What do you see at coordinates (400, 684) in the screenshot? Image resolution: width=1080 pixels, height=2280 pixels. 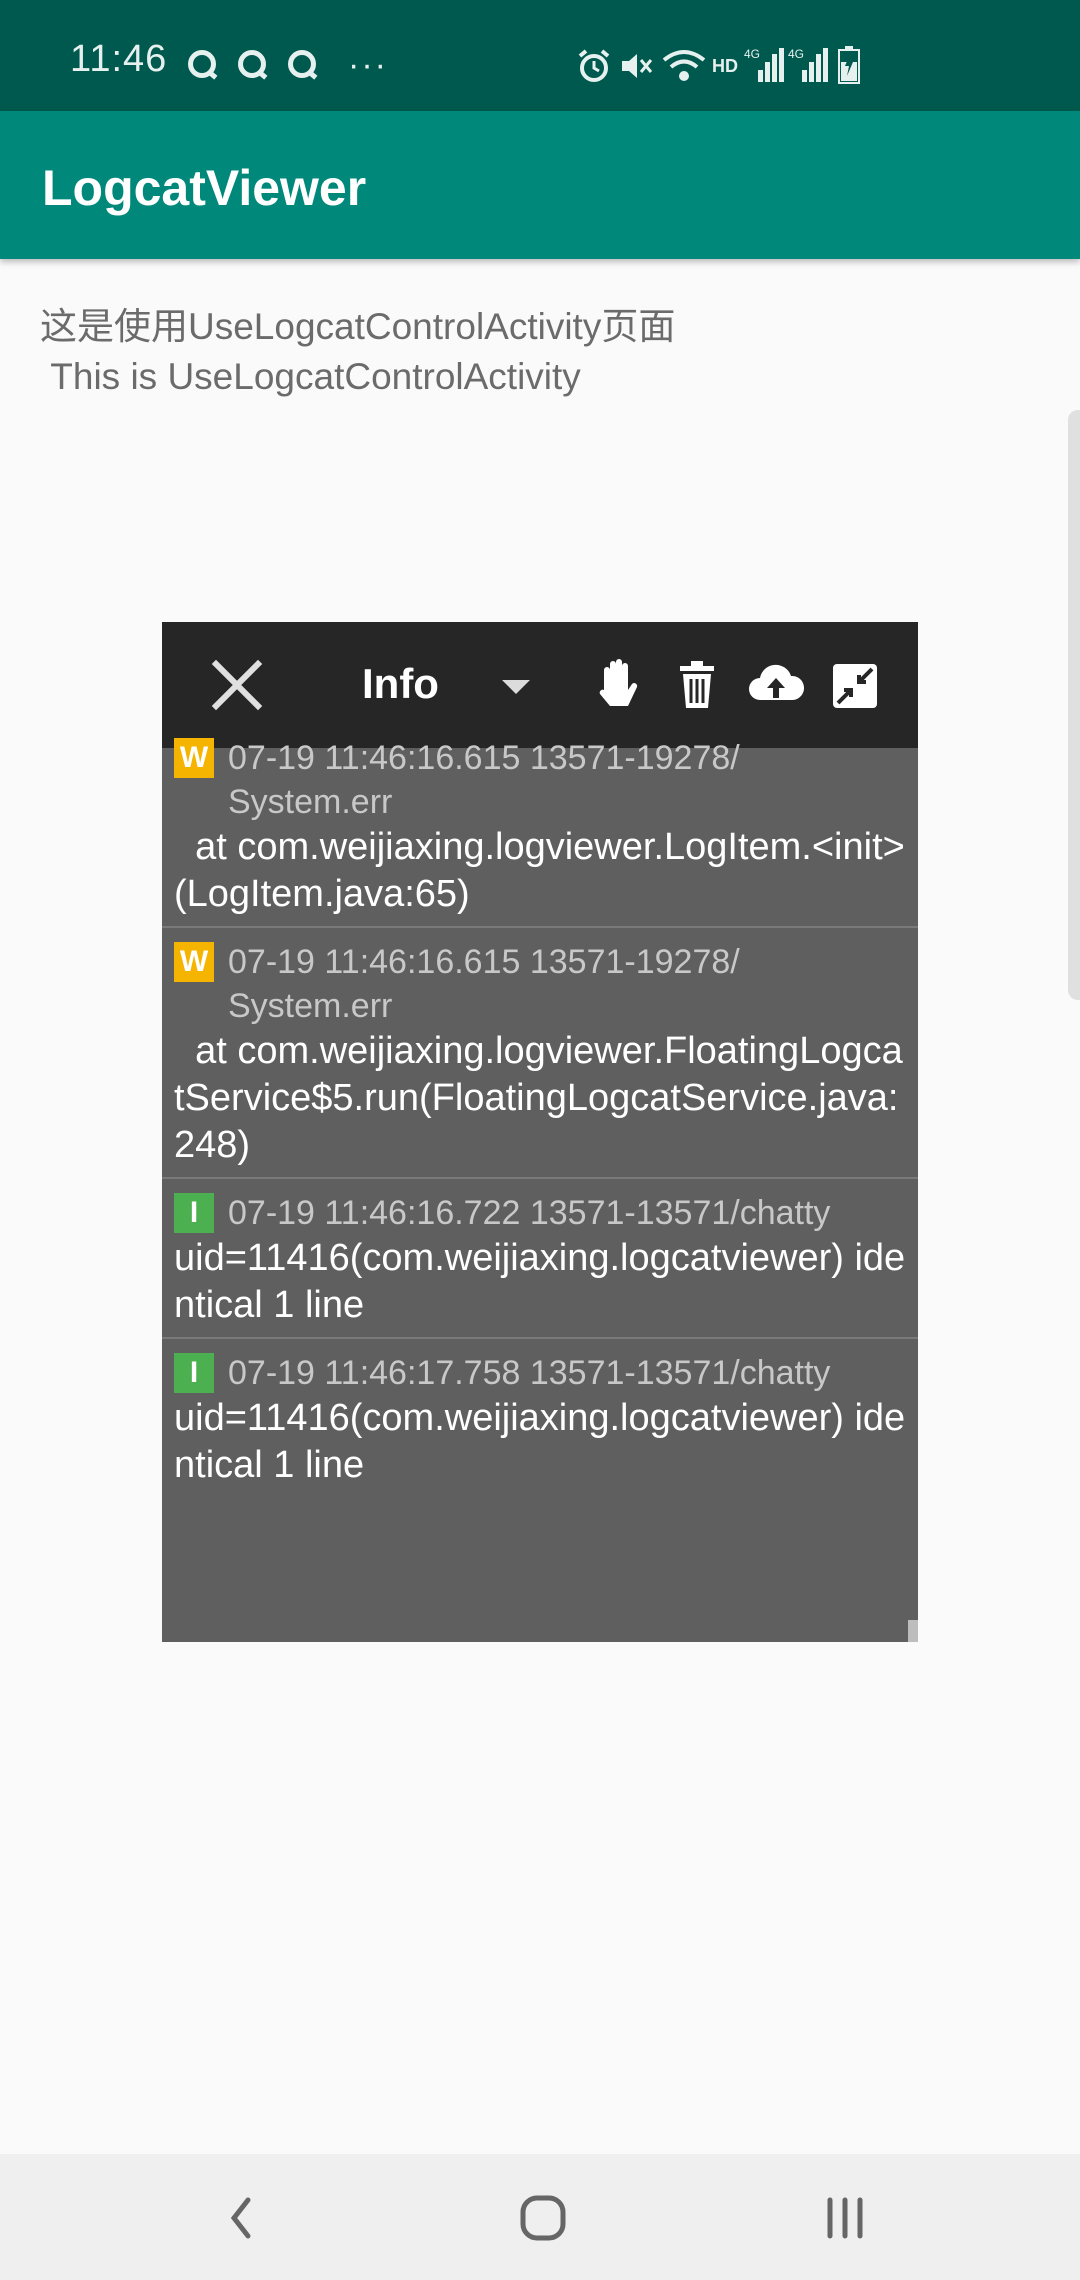 I see `log-level-selector: Info` at bounding box center [400, 684].